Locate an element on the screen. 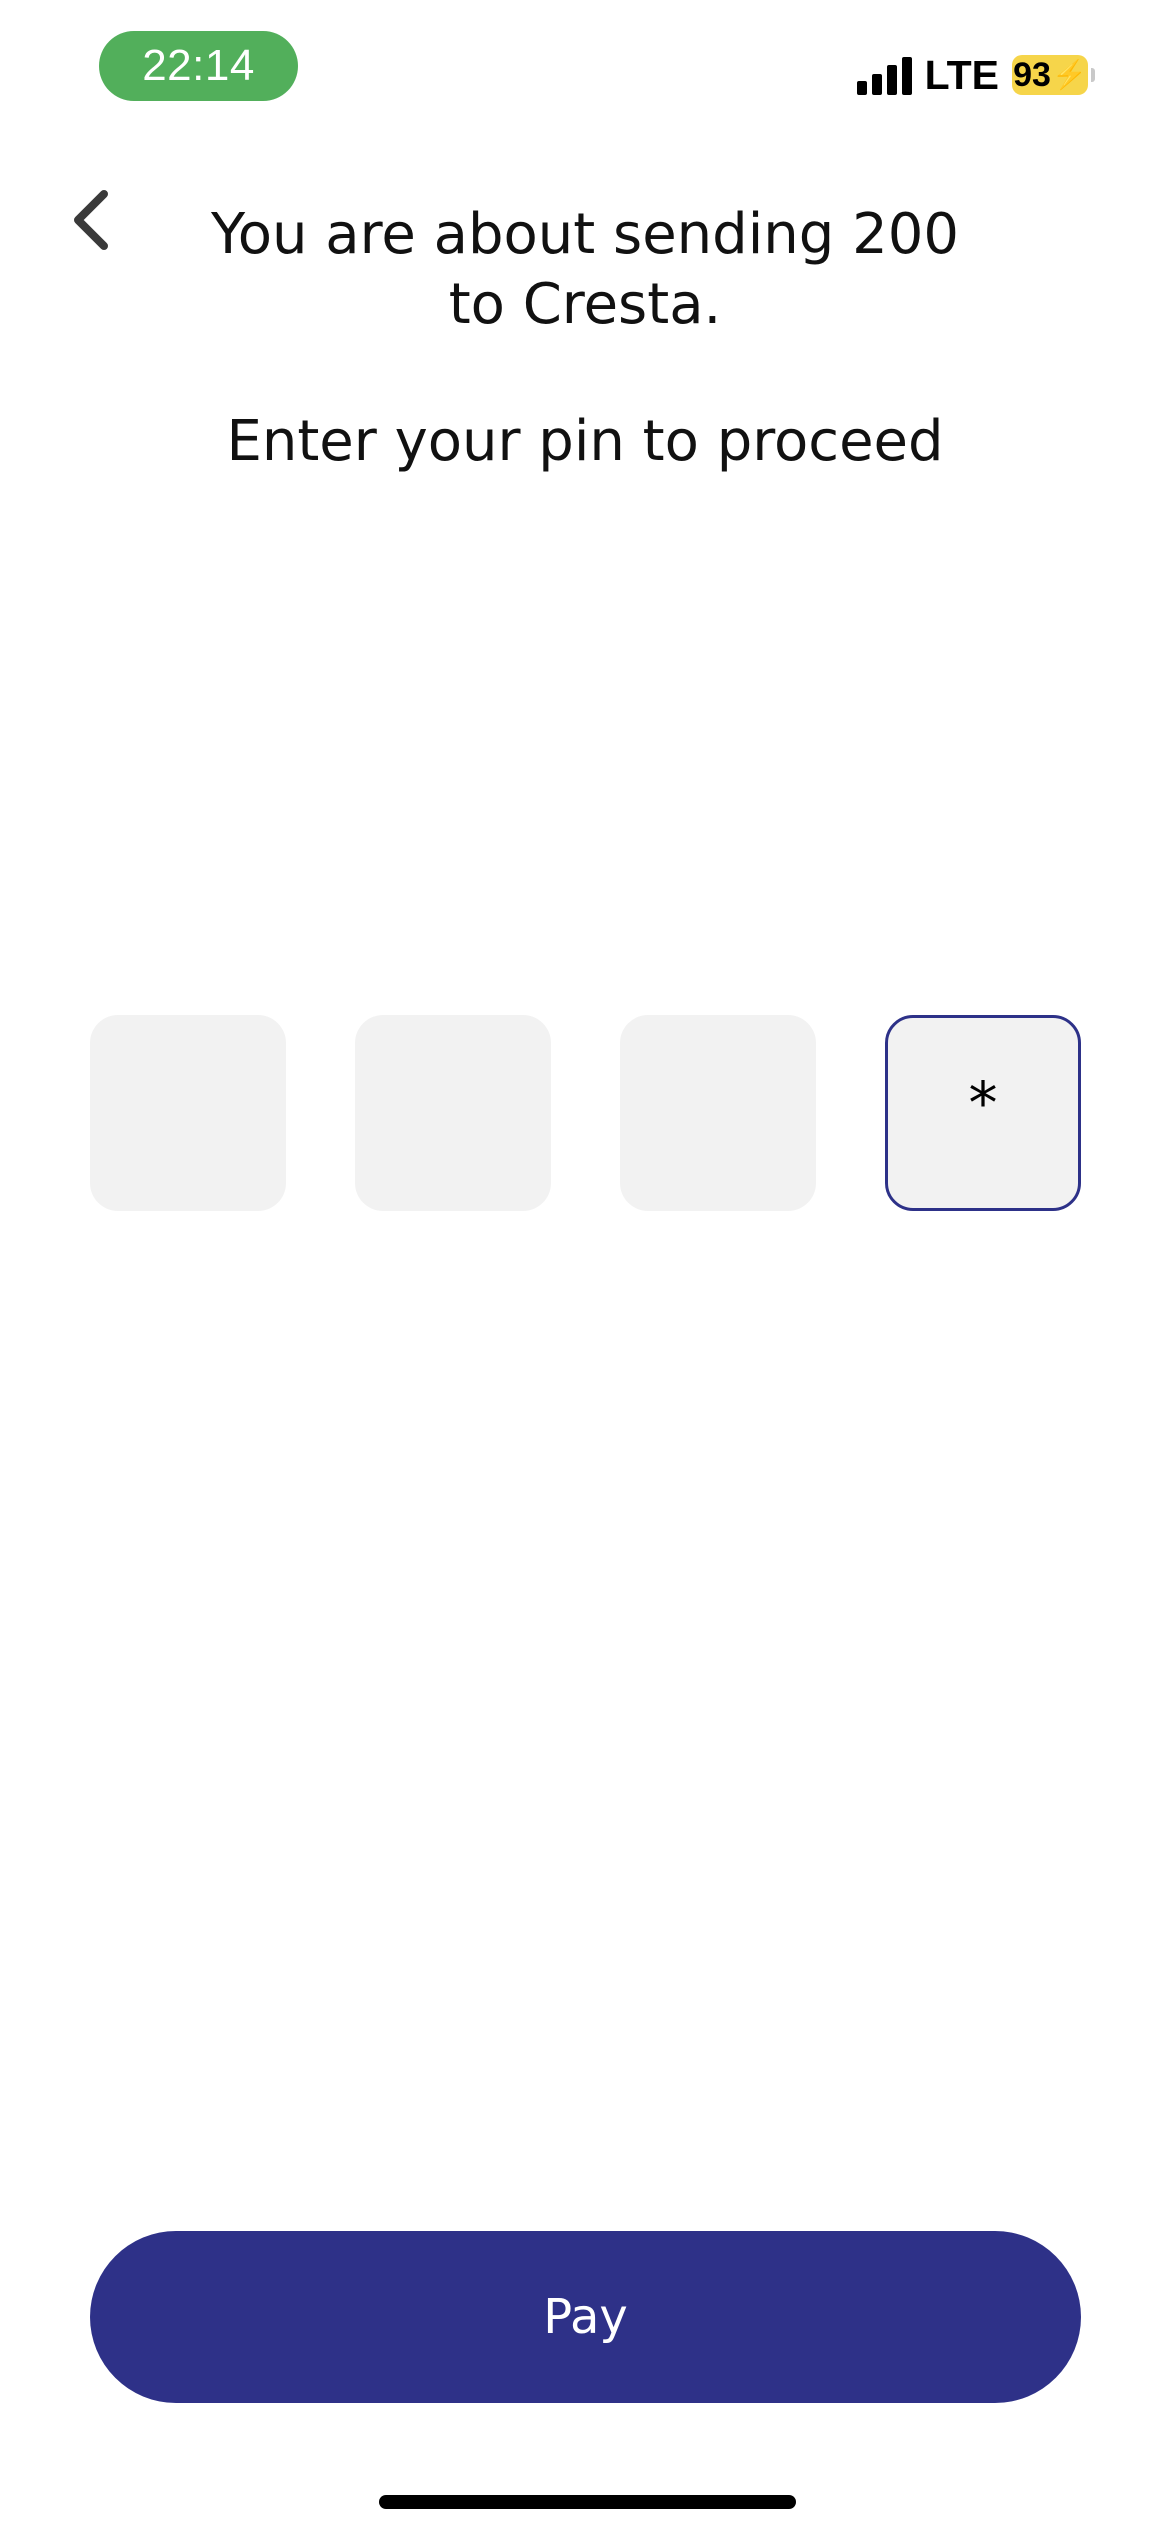 The width and height of the screenshot is (1170, 2532). pin-digit-4: * is located at coordinates (983, 1113).